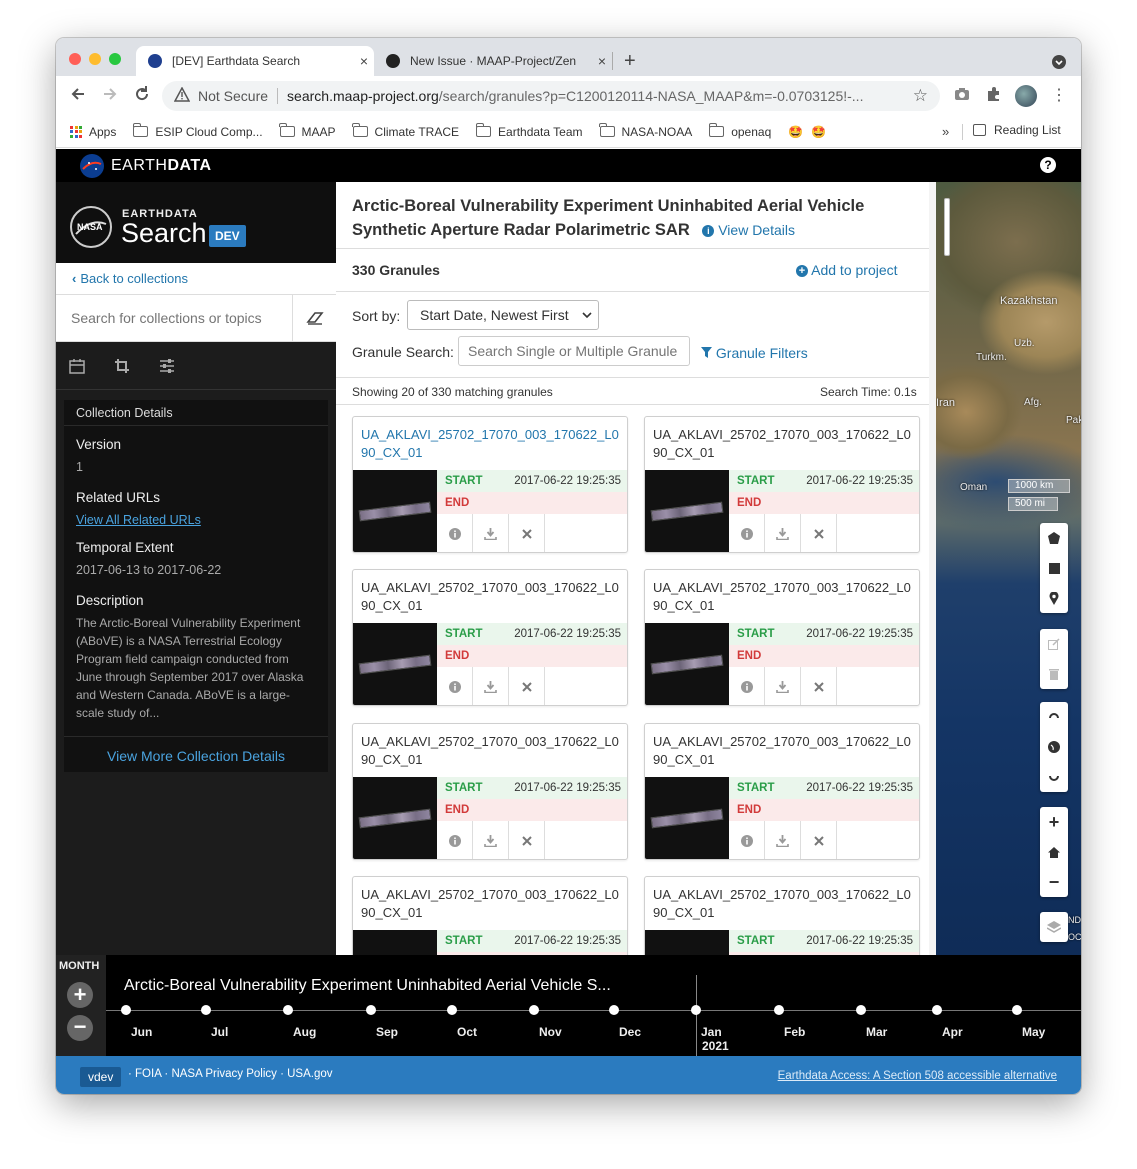 This screenshot has width=1137, height=1169. What do you see at coordinates (920, 96) in the screenshot?
I see `bookmark-star-icon: ☆` at bounding box center [920, 96].